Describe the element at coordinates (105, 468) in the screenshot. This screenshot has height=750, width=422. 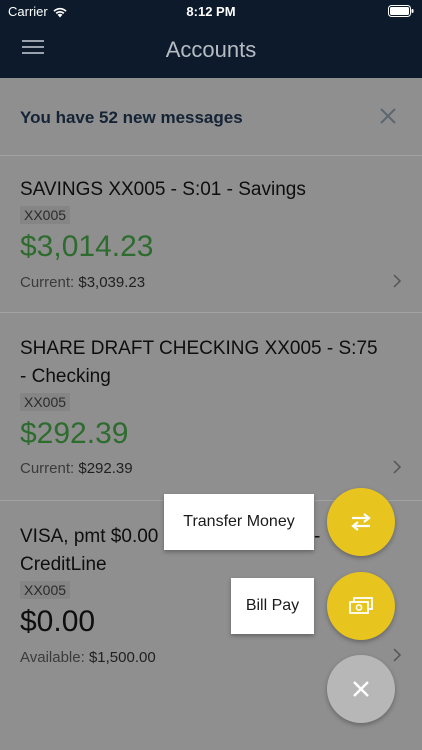
I see `current-value: $292.39` at that location.